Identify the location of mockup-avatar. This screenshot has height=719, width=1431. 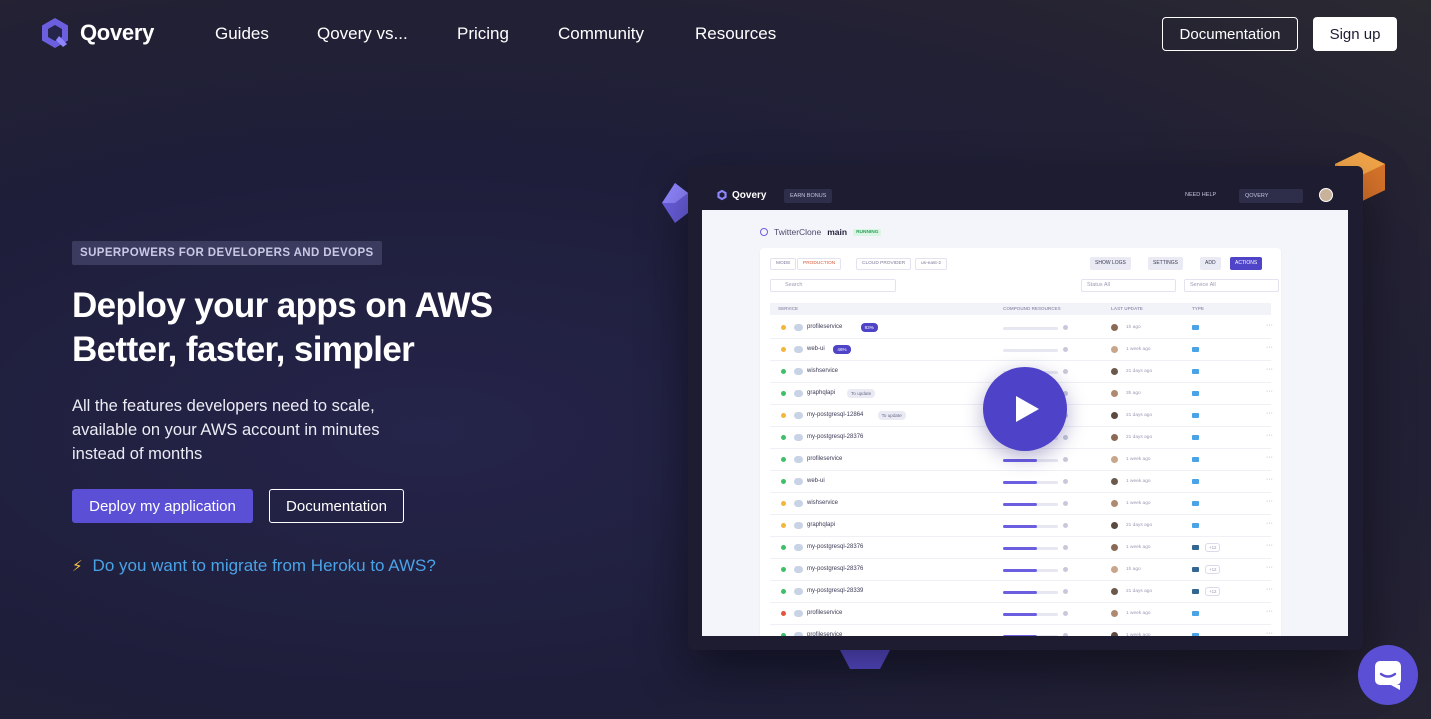
(1326, 195).